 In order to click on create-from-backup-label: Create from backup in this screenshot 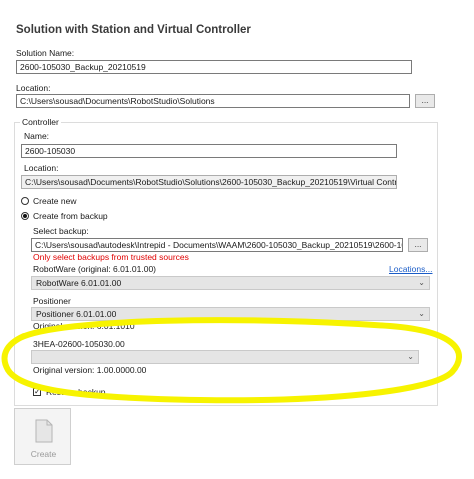, I will do `click(70, 216)`.